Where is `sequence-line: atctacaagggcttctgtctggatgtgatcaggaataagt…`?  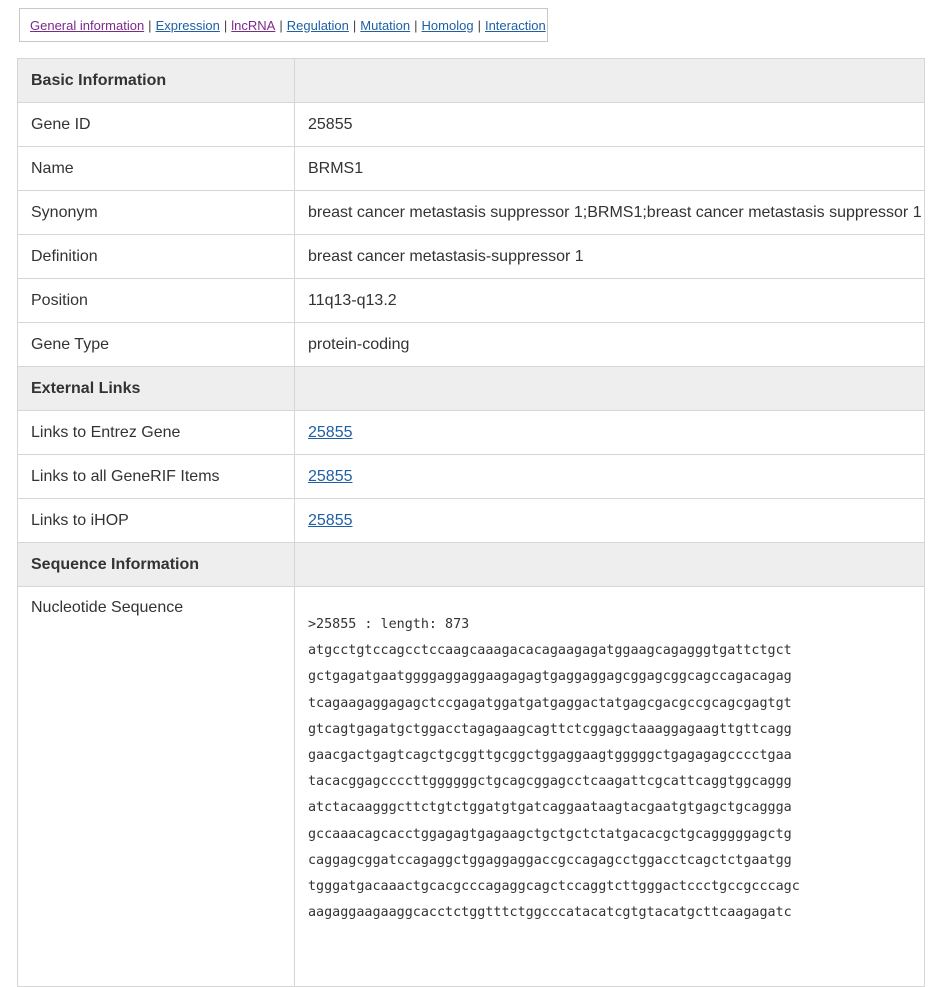 sequence-line: atctacaagggcttctgtctggatgtgatcaggaataagt… is located at coordinates (550, 808).